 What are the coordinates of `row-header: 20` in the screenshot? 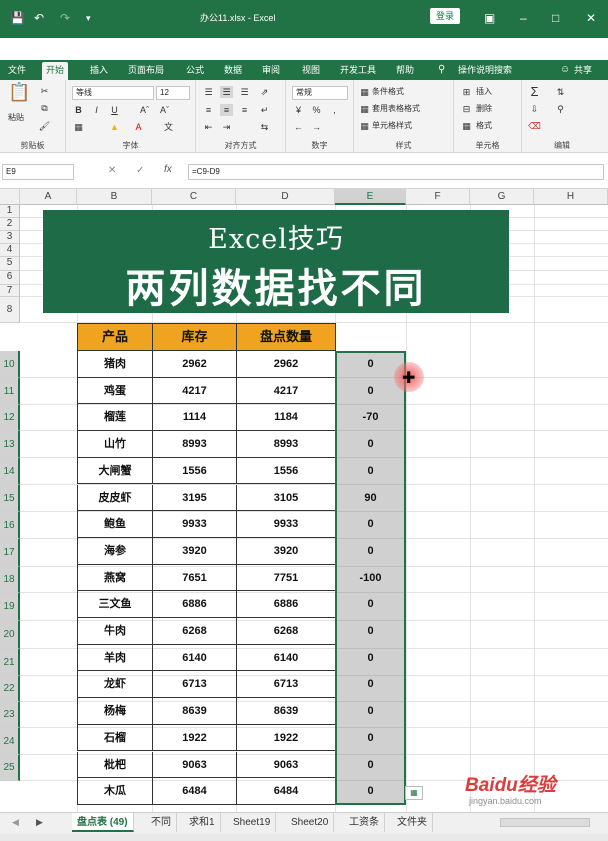 It's located at (10, 635).